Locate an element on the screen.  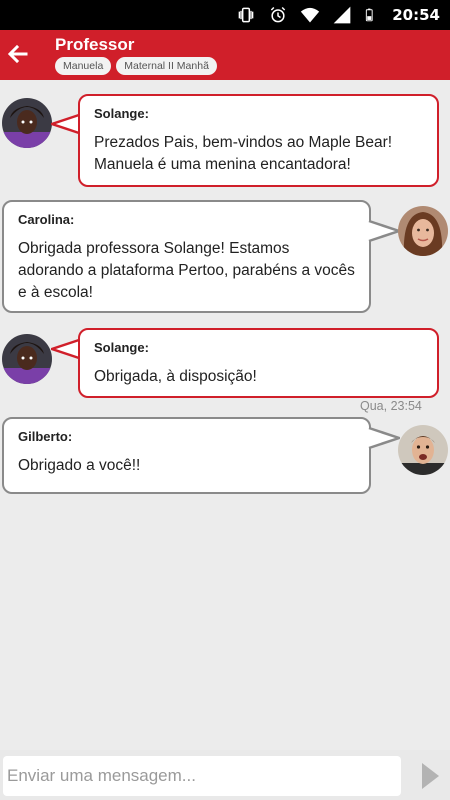
vibrate-icon is located at coordinates (246, 15).